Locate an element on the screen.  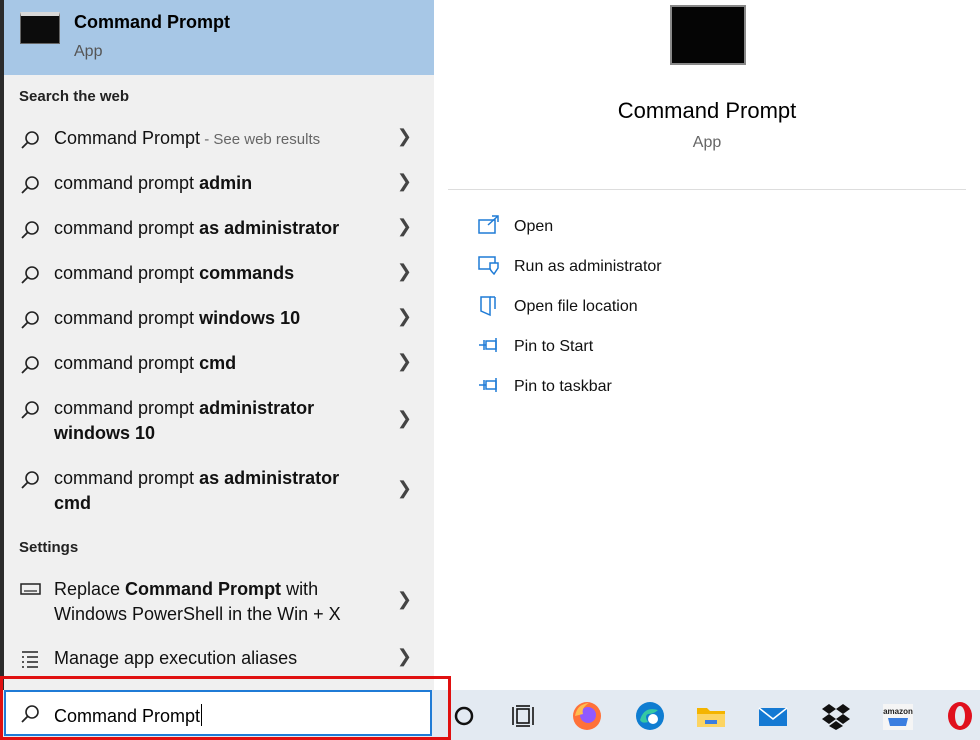
web-result-item: command prompt as administrator cmd ❯ is located at coordinates (219, 492).